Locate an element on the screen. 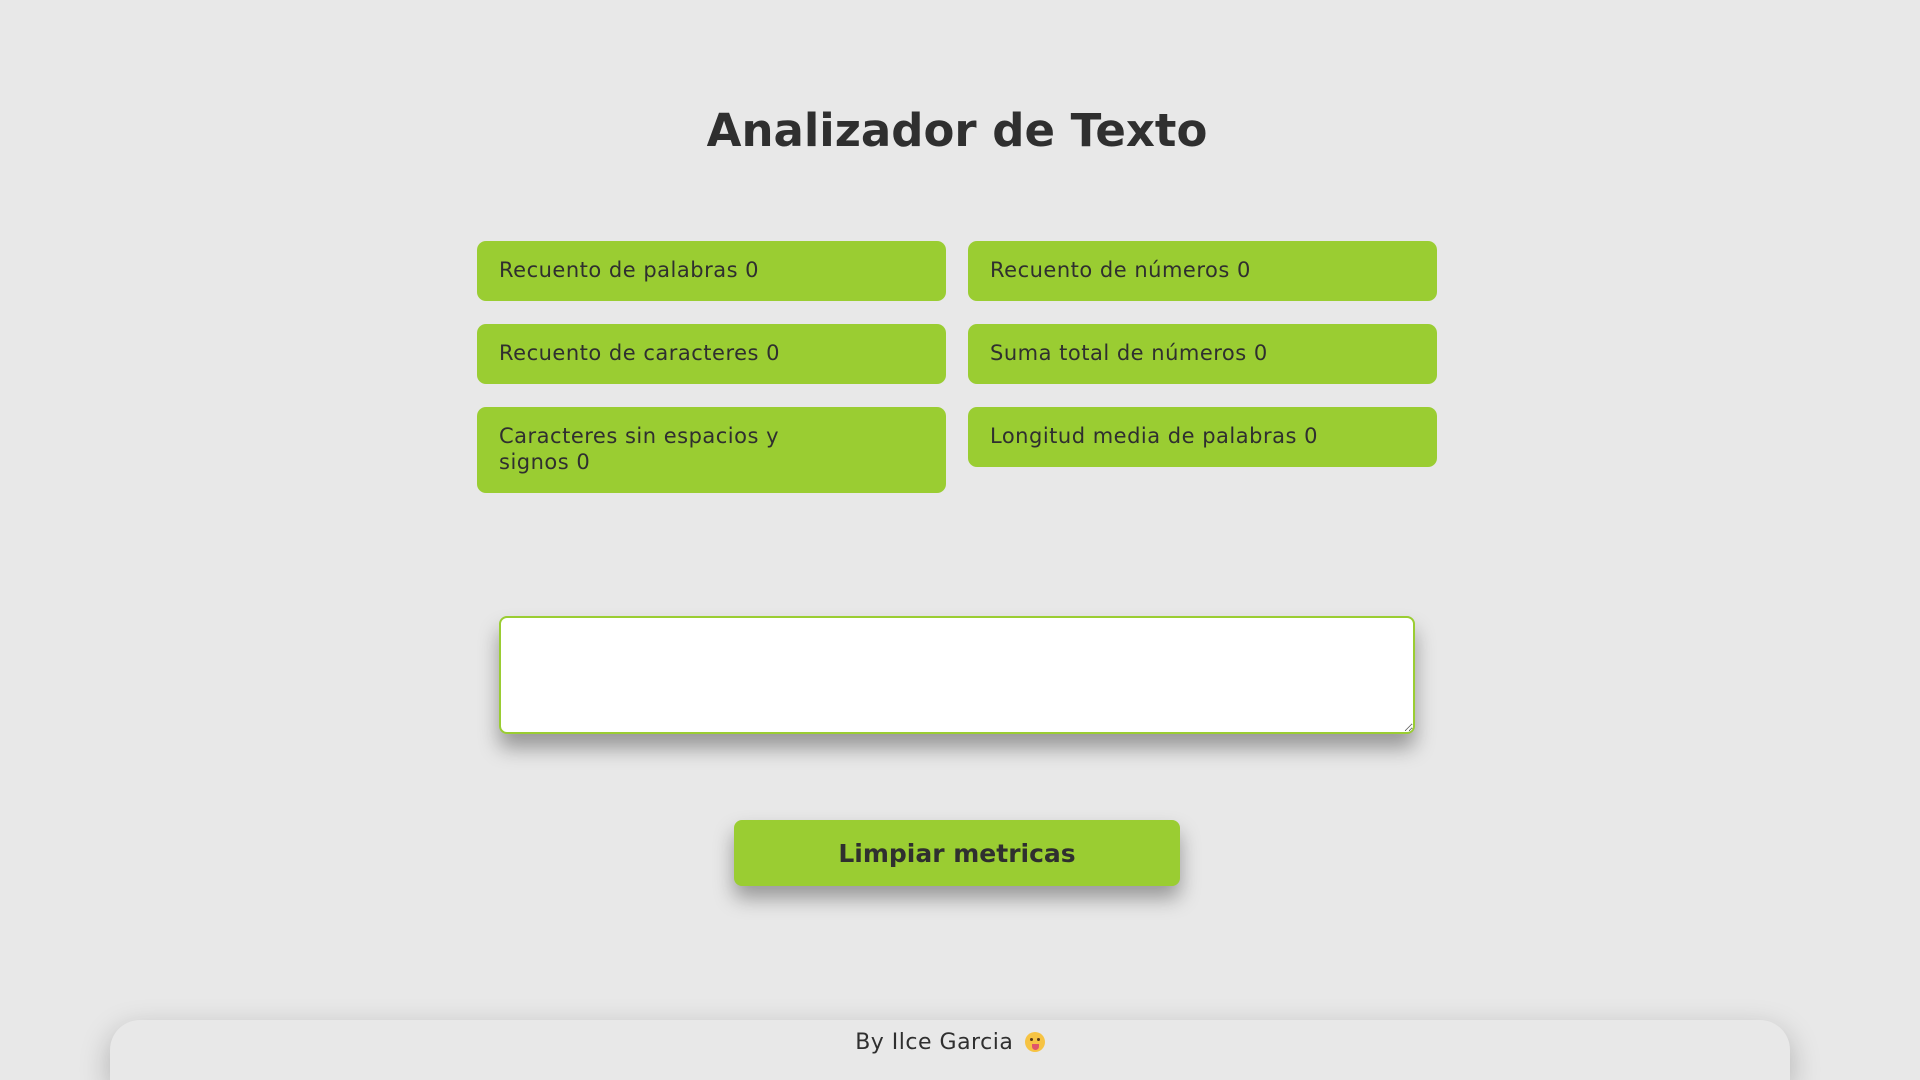 This screenshot has width=1920, height=1080. metric-word-count: Recuento de palabras 0 is located at coordinates (711, 271).